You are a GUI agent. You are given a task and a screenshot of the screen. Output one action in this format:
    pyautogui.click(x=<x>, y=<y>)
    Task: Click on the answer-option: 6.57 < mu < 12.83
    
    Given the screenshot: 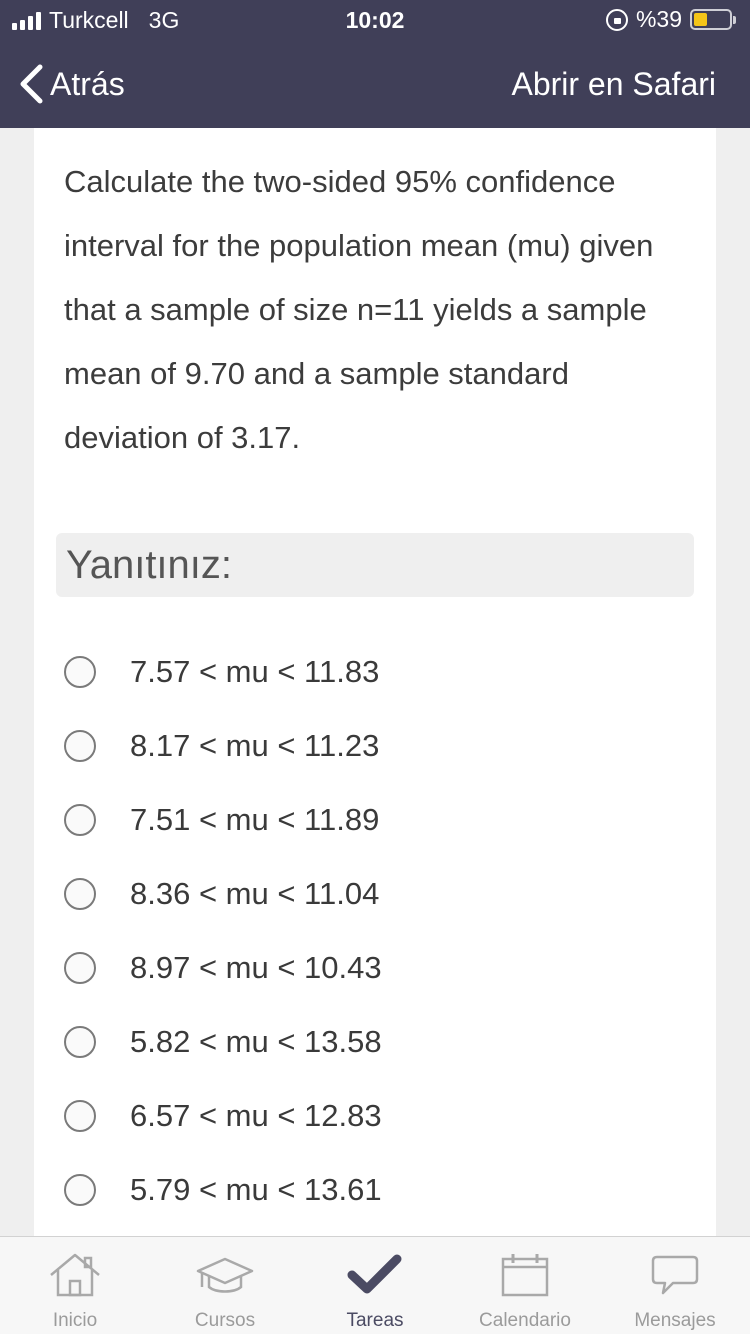 What is the action you would take?
    pyautogui.click(x=364, y=1116)
    